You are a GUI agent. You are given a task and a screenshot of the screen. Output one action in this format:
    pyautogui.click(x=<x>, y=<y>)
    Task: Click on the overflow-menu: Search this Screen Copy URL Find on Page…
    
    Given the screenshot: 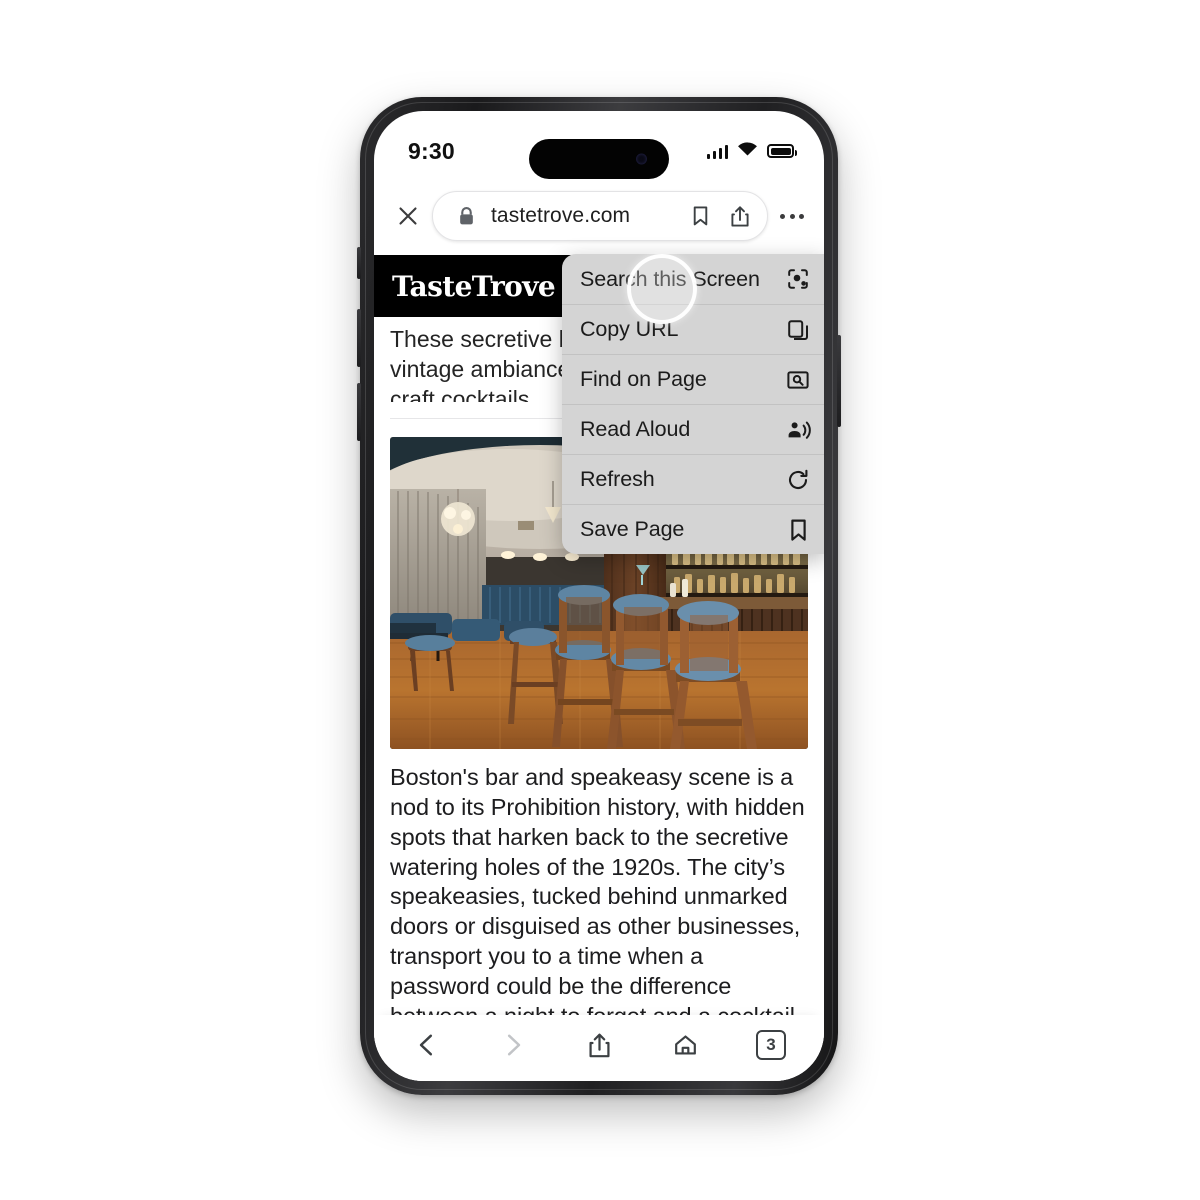 What is the action you would take?
    pyautogui.click(x=693, y=404)
    